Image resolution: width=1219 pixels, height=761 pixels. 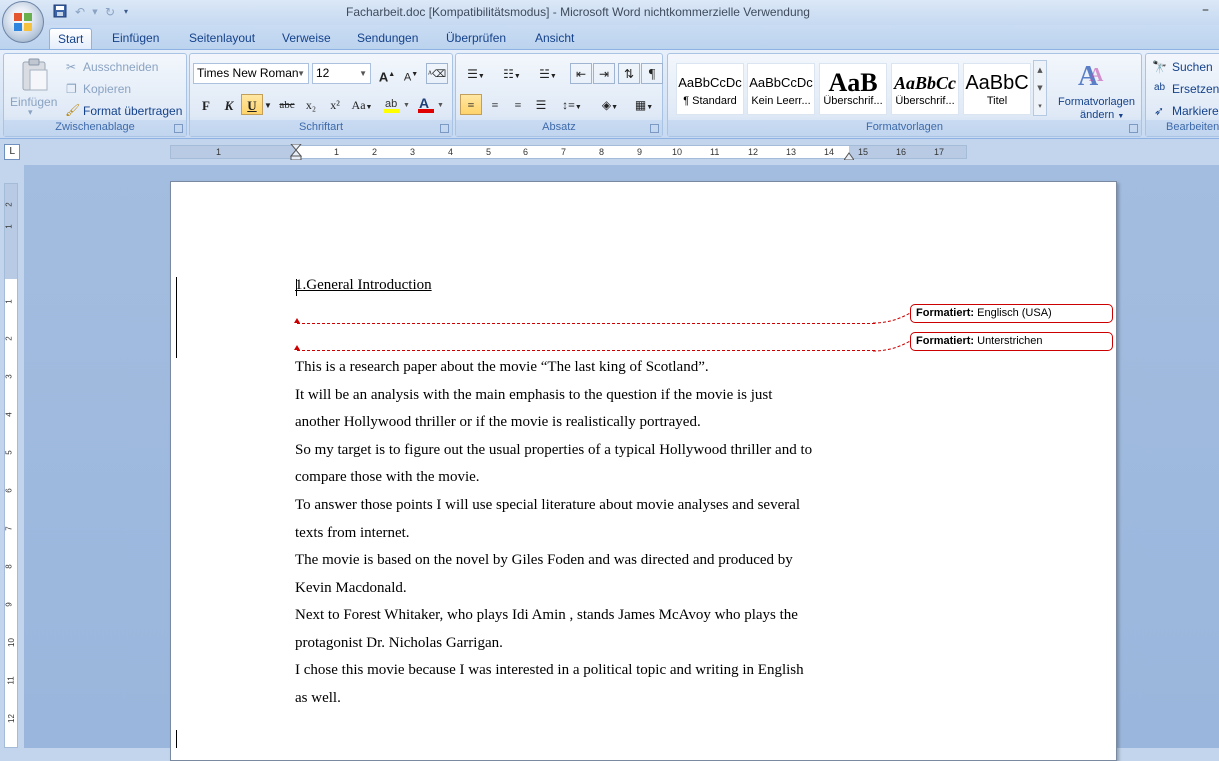 What do you see at coordinates (399, 643) in the screenshot?
I see `paragraph-line: protagonist Dr. Nicholas Garrigan.` at bounding box center [399, 643].